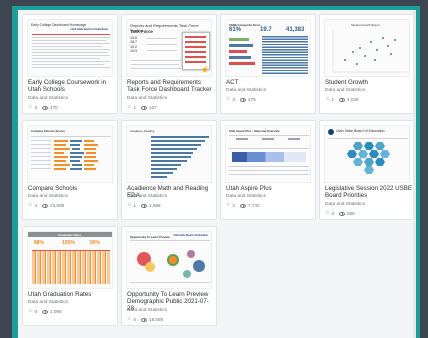 This screenshot has width=428, height=338. I want to click on kpi-value: 41,383, so click(295, 30).